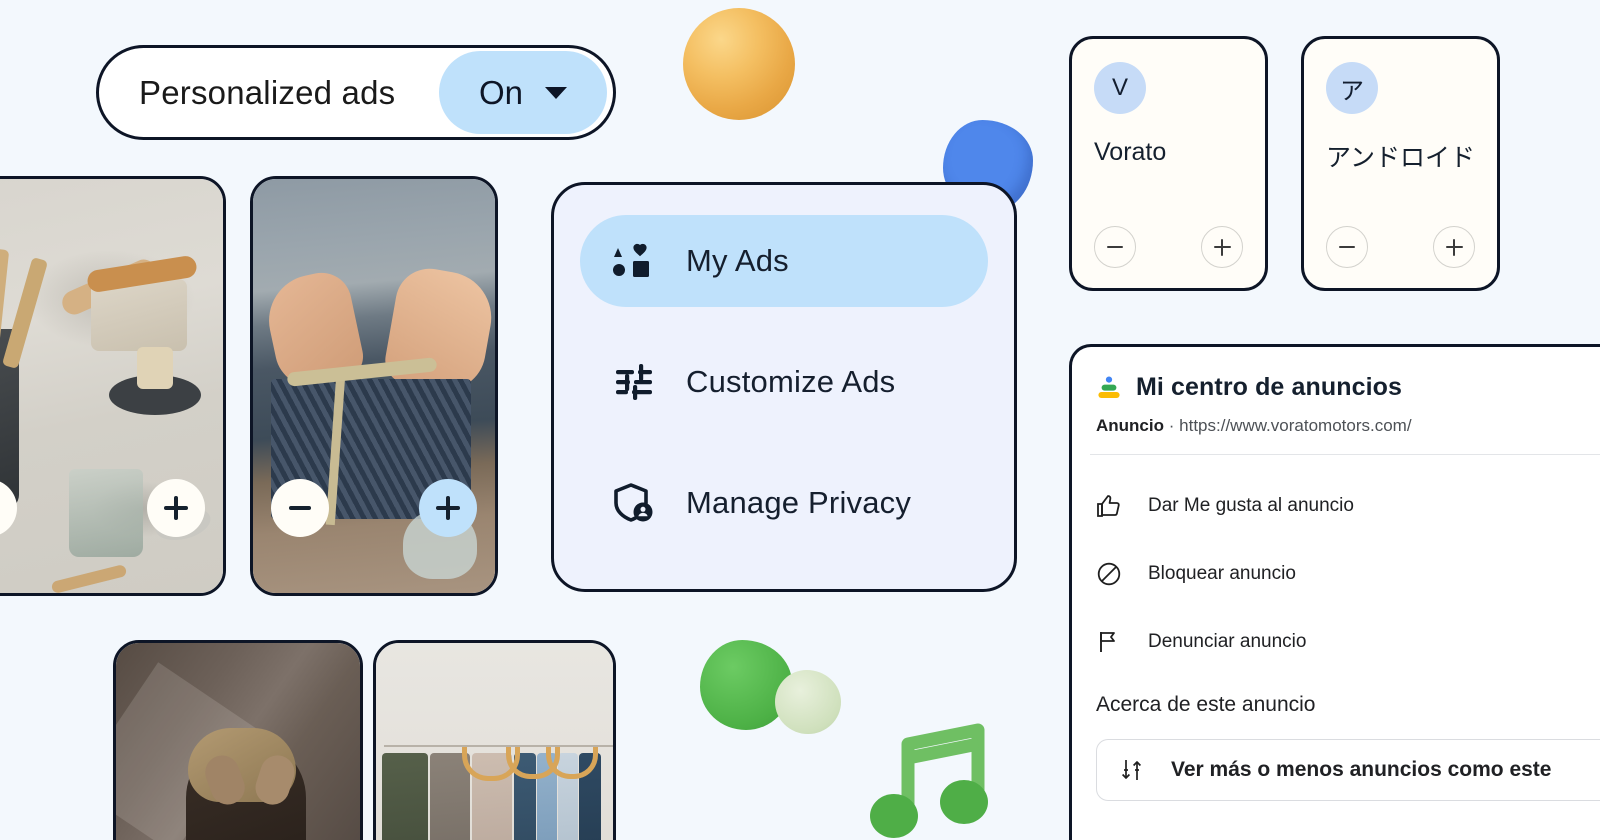  I want to click on flag-icon, so click(1107, 642).